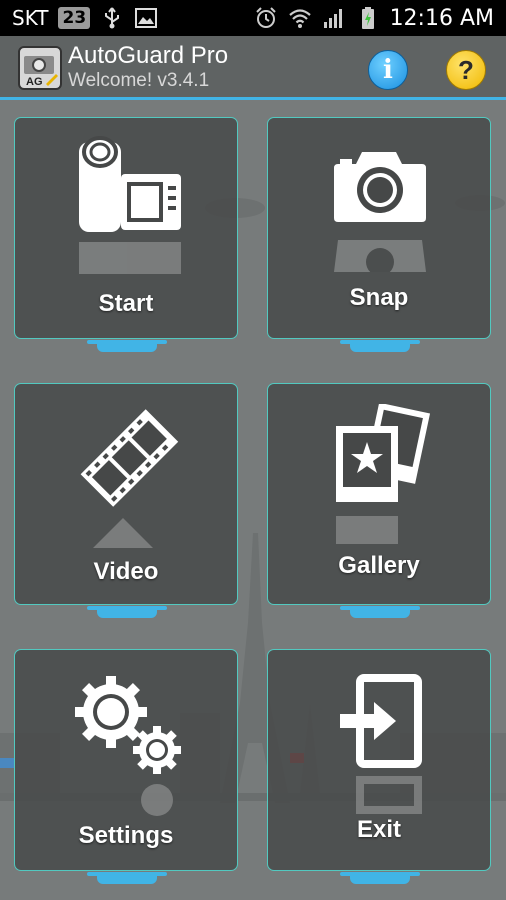 The height and width of the screenshot is (900, 506). Describe the element at coordinates (129, 478) in the screenshot. I see `film-strip-icon` at that location.